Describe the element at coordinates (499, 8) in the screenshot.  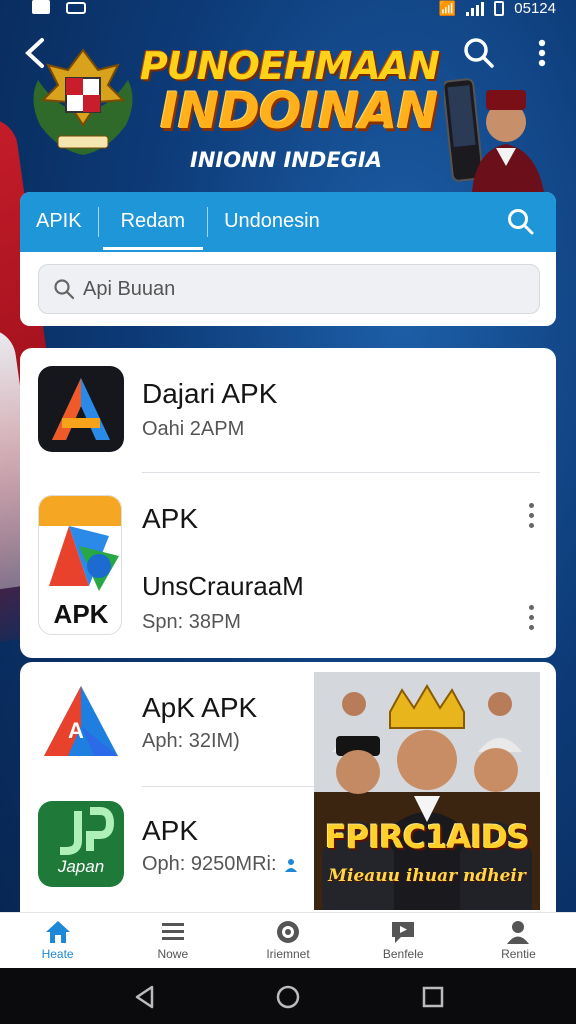
I see `battery-icon` at that location.